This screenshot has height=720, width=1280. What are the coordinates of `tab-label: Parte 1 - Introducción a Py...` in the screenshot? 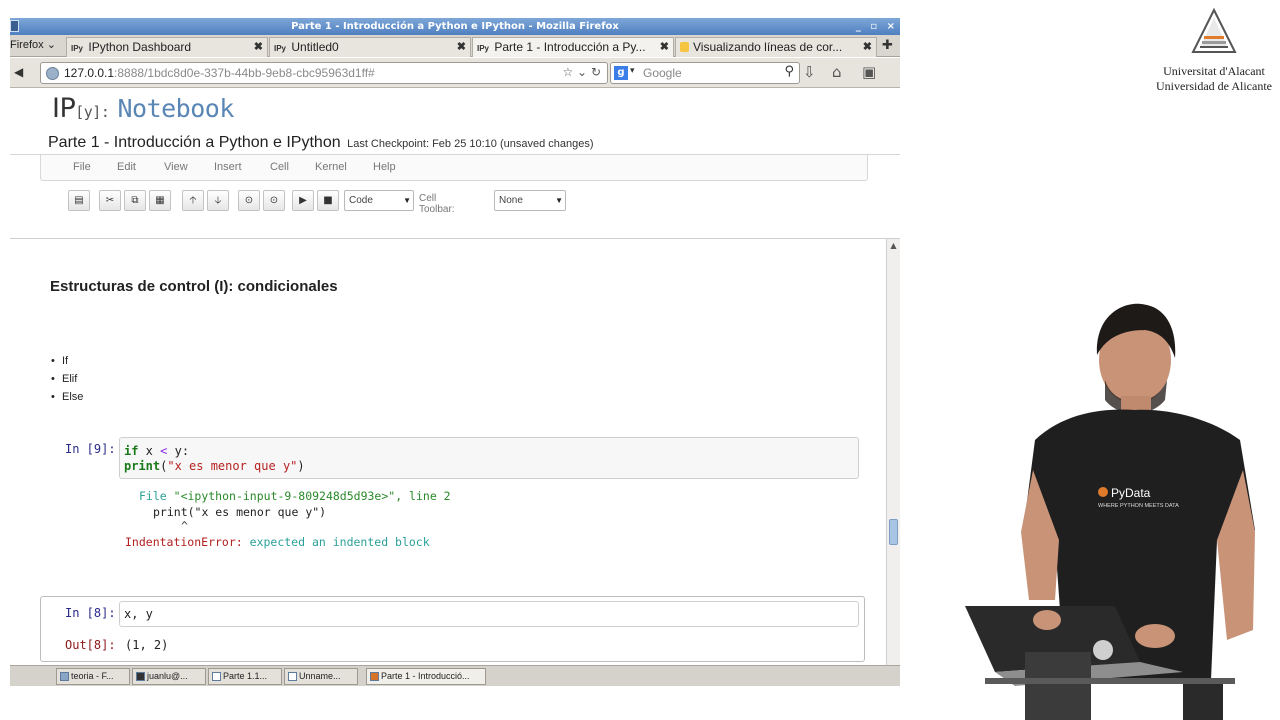 It's located at (570, 47).